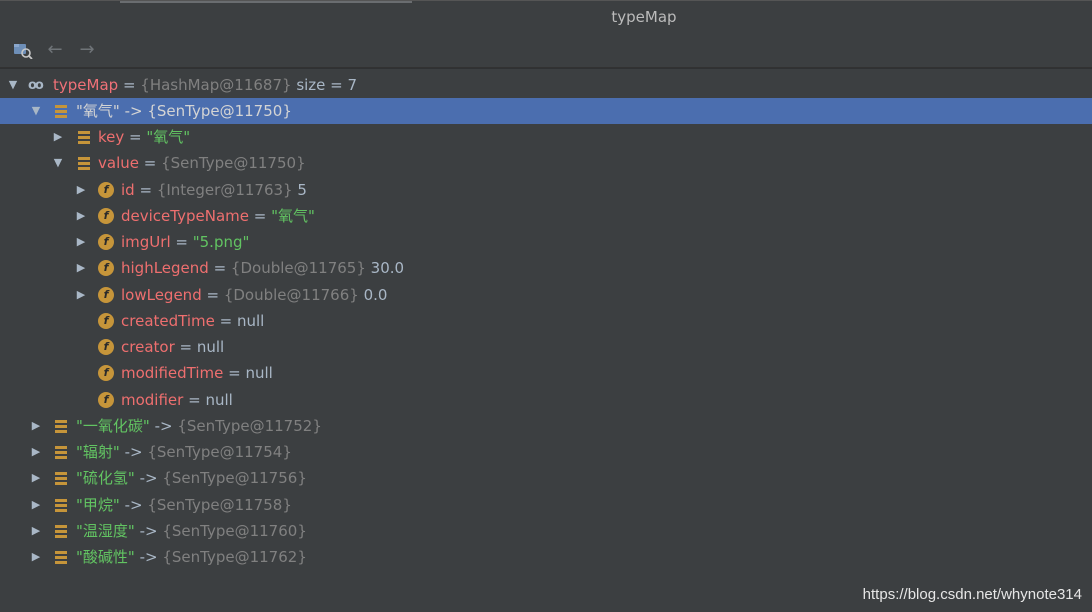  What do you see at coordinates (324, 85) in the screenshot?
I see `size-label: size = 7` at bounding box center [324, 85].